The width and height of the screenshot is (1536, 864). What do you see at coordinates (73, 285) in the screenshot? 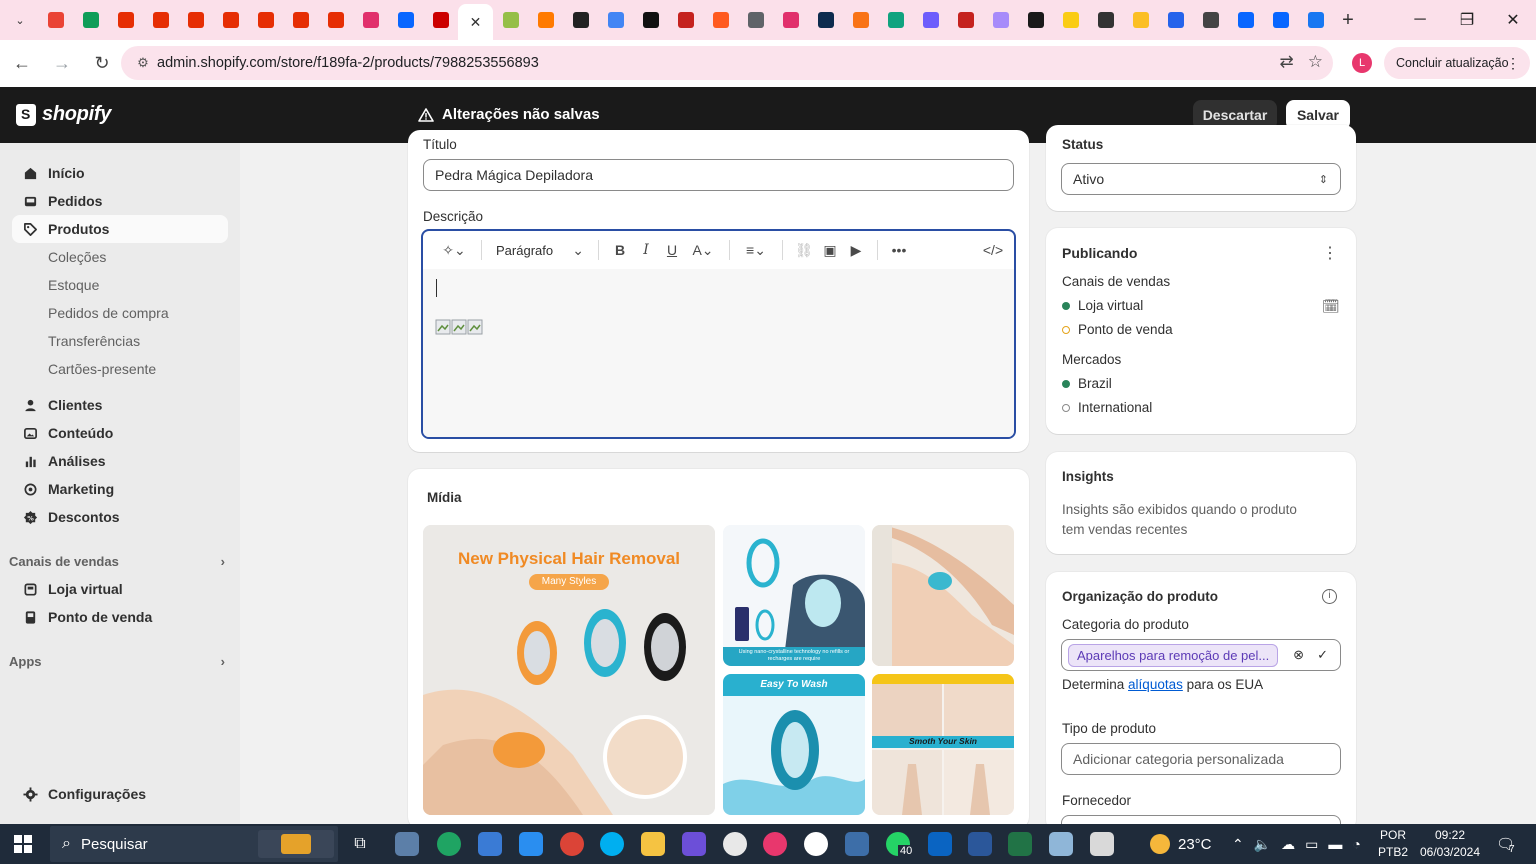
I see `sidebar-sub-estoque: Estoque` at bounding box center [73, 285].